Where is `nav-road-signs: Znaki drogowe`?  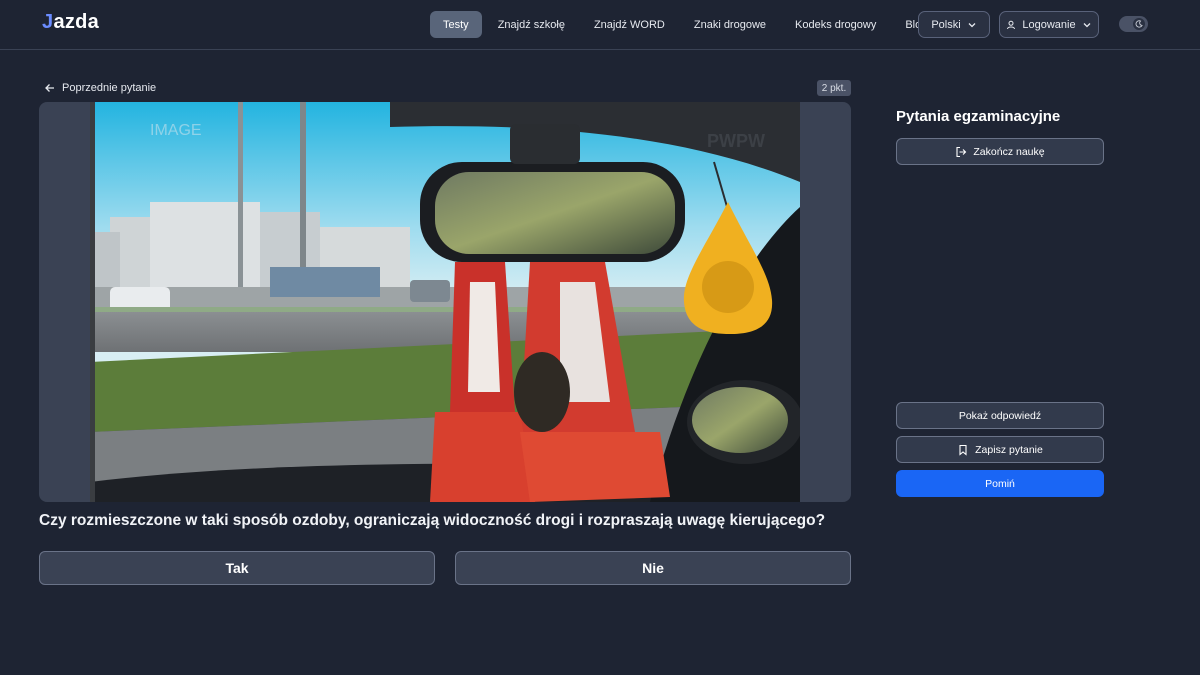 nav-road-signs: Znaki drogowe is located at coordinates (730, 24).